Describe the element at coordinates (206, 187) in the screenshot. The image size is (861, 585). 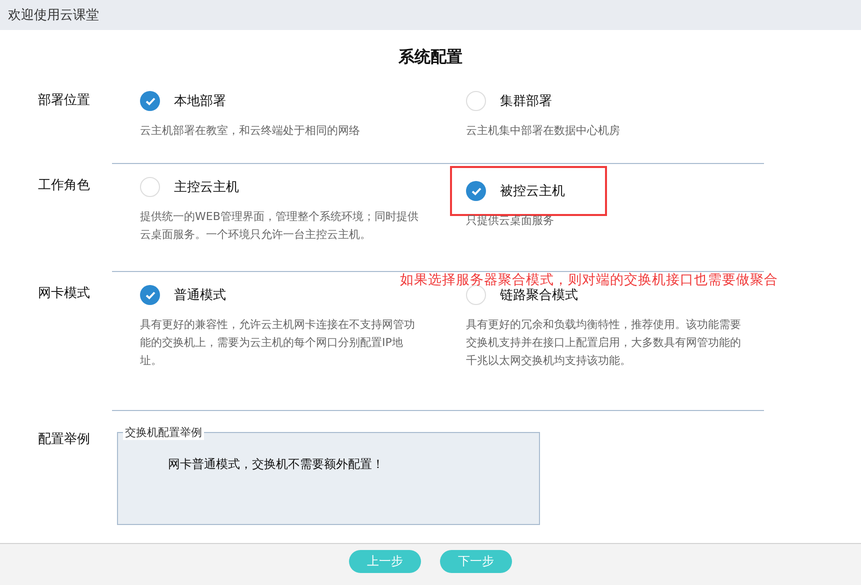
I see `option-label: 主控云主机` at that location.